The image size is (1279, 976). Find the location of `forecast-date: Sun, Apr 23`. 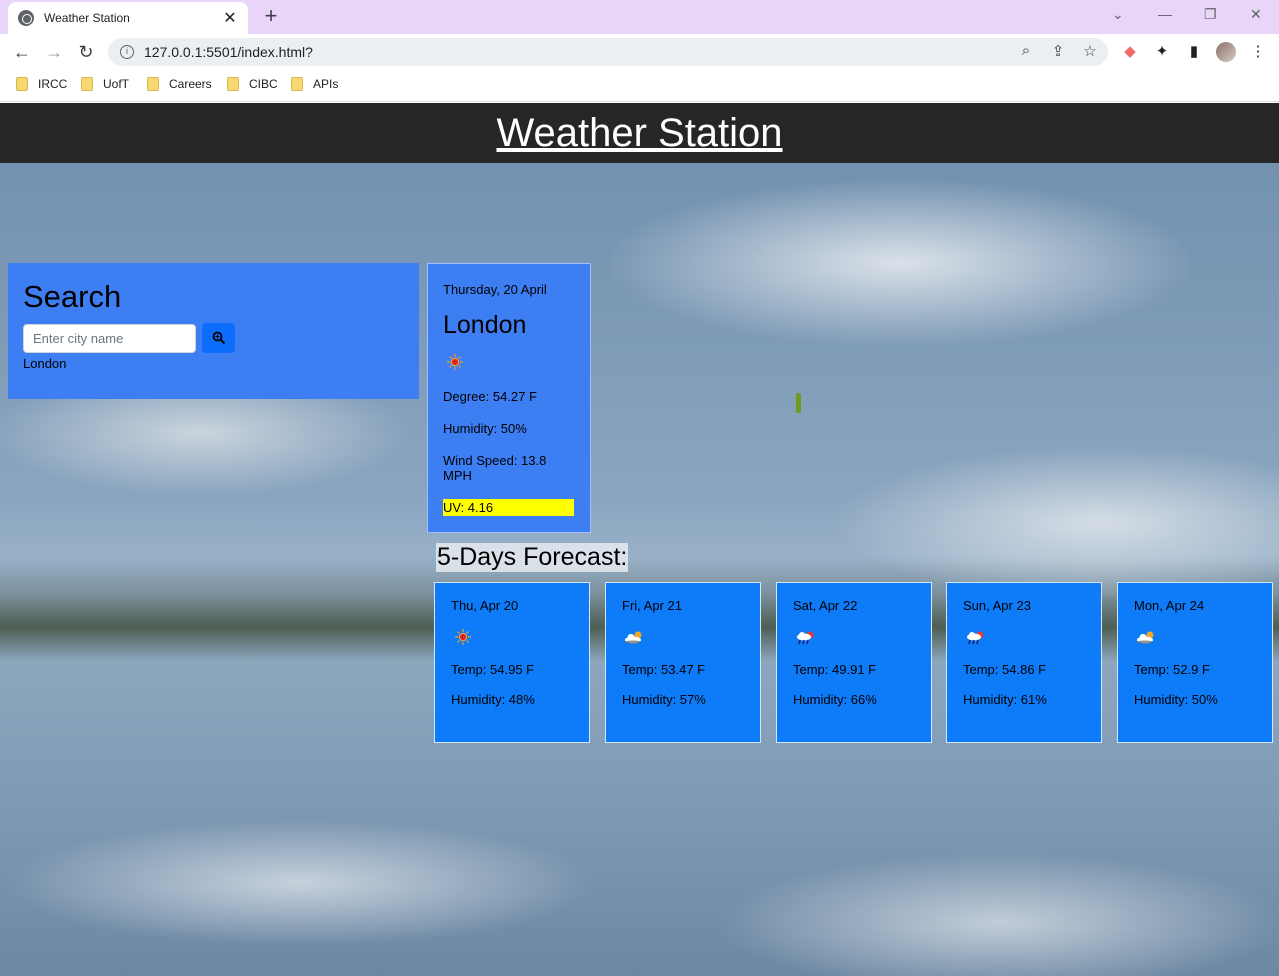

forecast-date: Sun, Apr 23 is located at coordinates (997, 605).